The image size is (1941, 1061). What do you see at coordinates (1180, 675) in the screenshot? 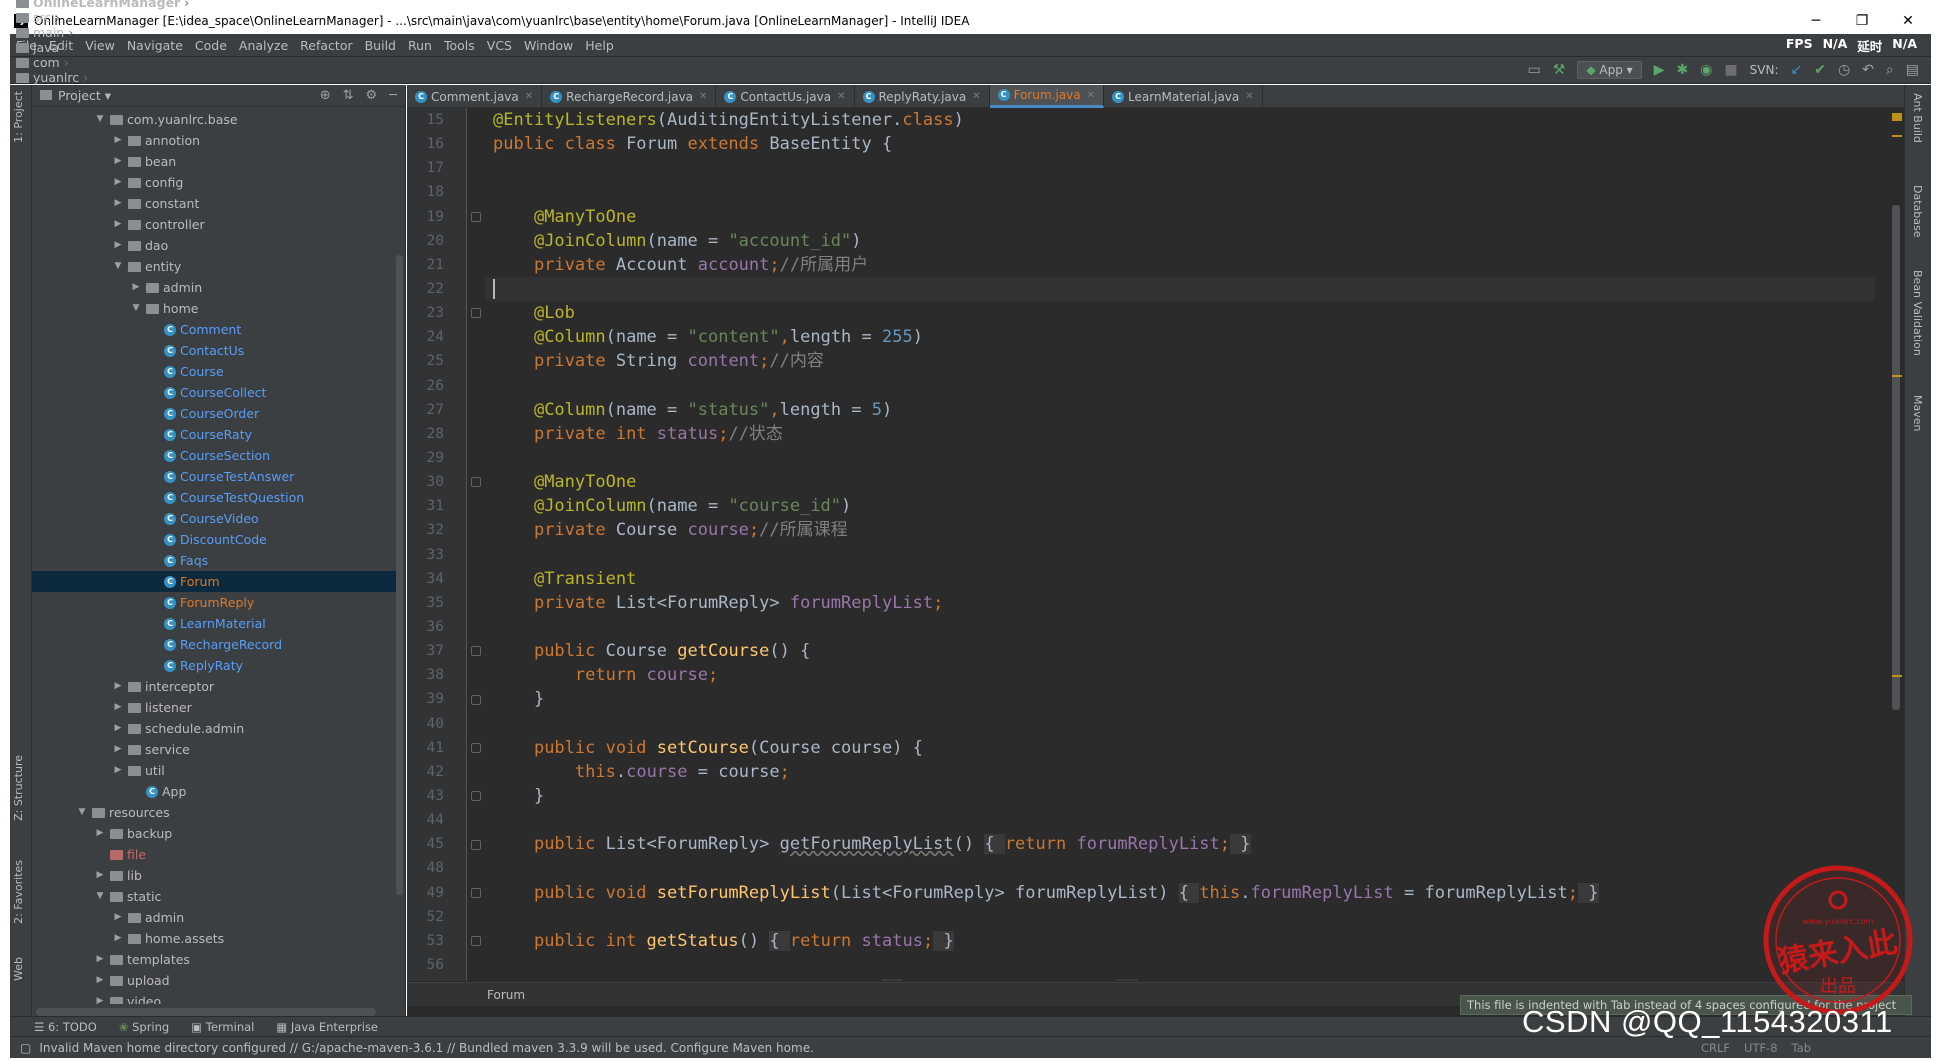
I see `code-line: return course;` at bounding box center [1180, 675].